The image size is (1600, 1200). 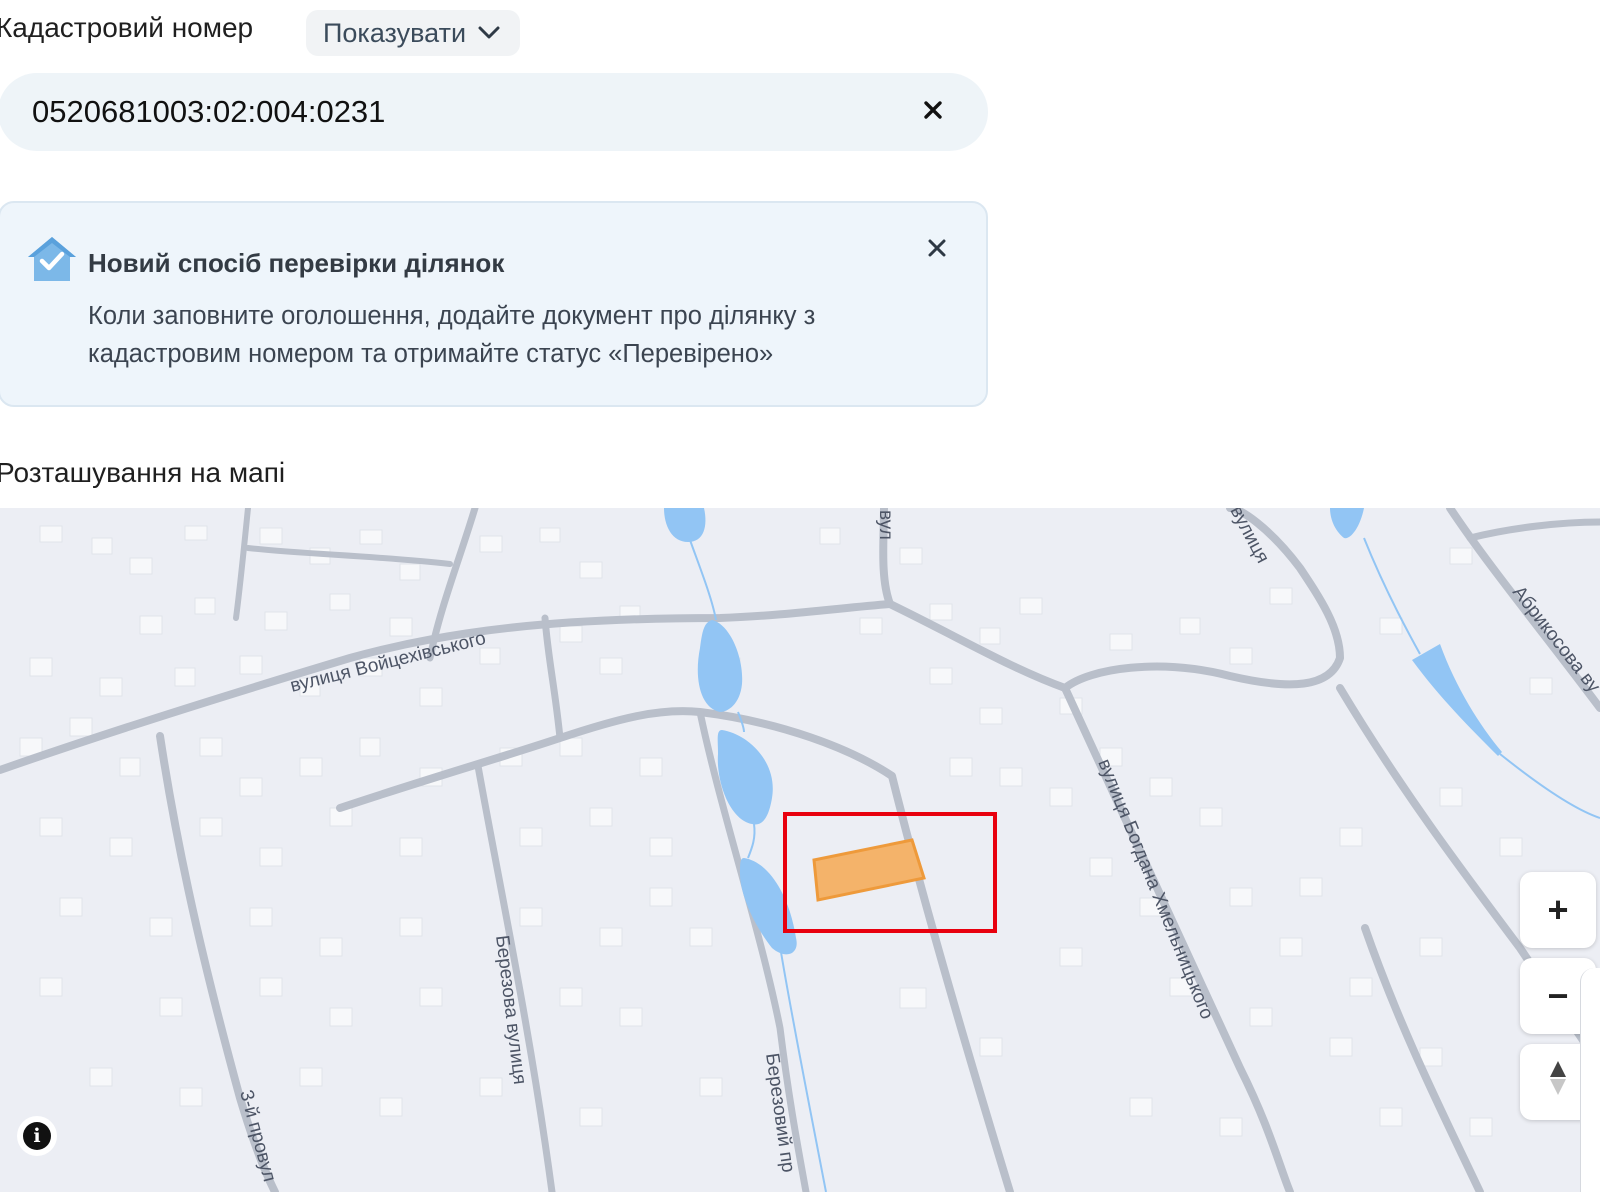 I want to click on notice-close-button, so click(x=937, y=250).